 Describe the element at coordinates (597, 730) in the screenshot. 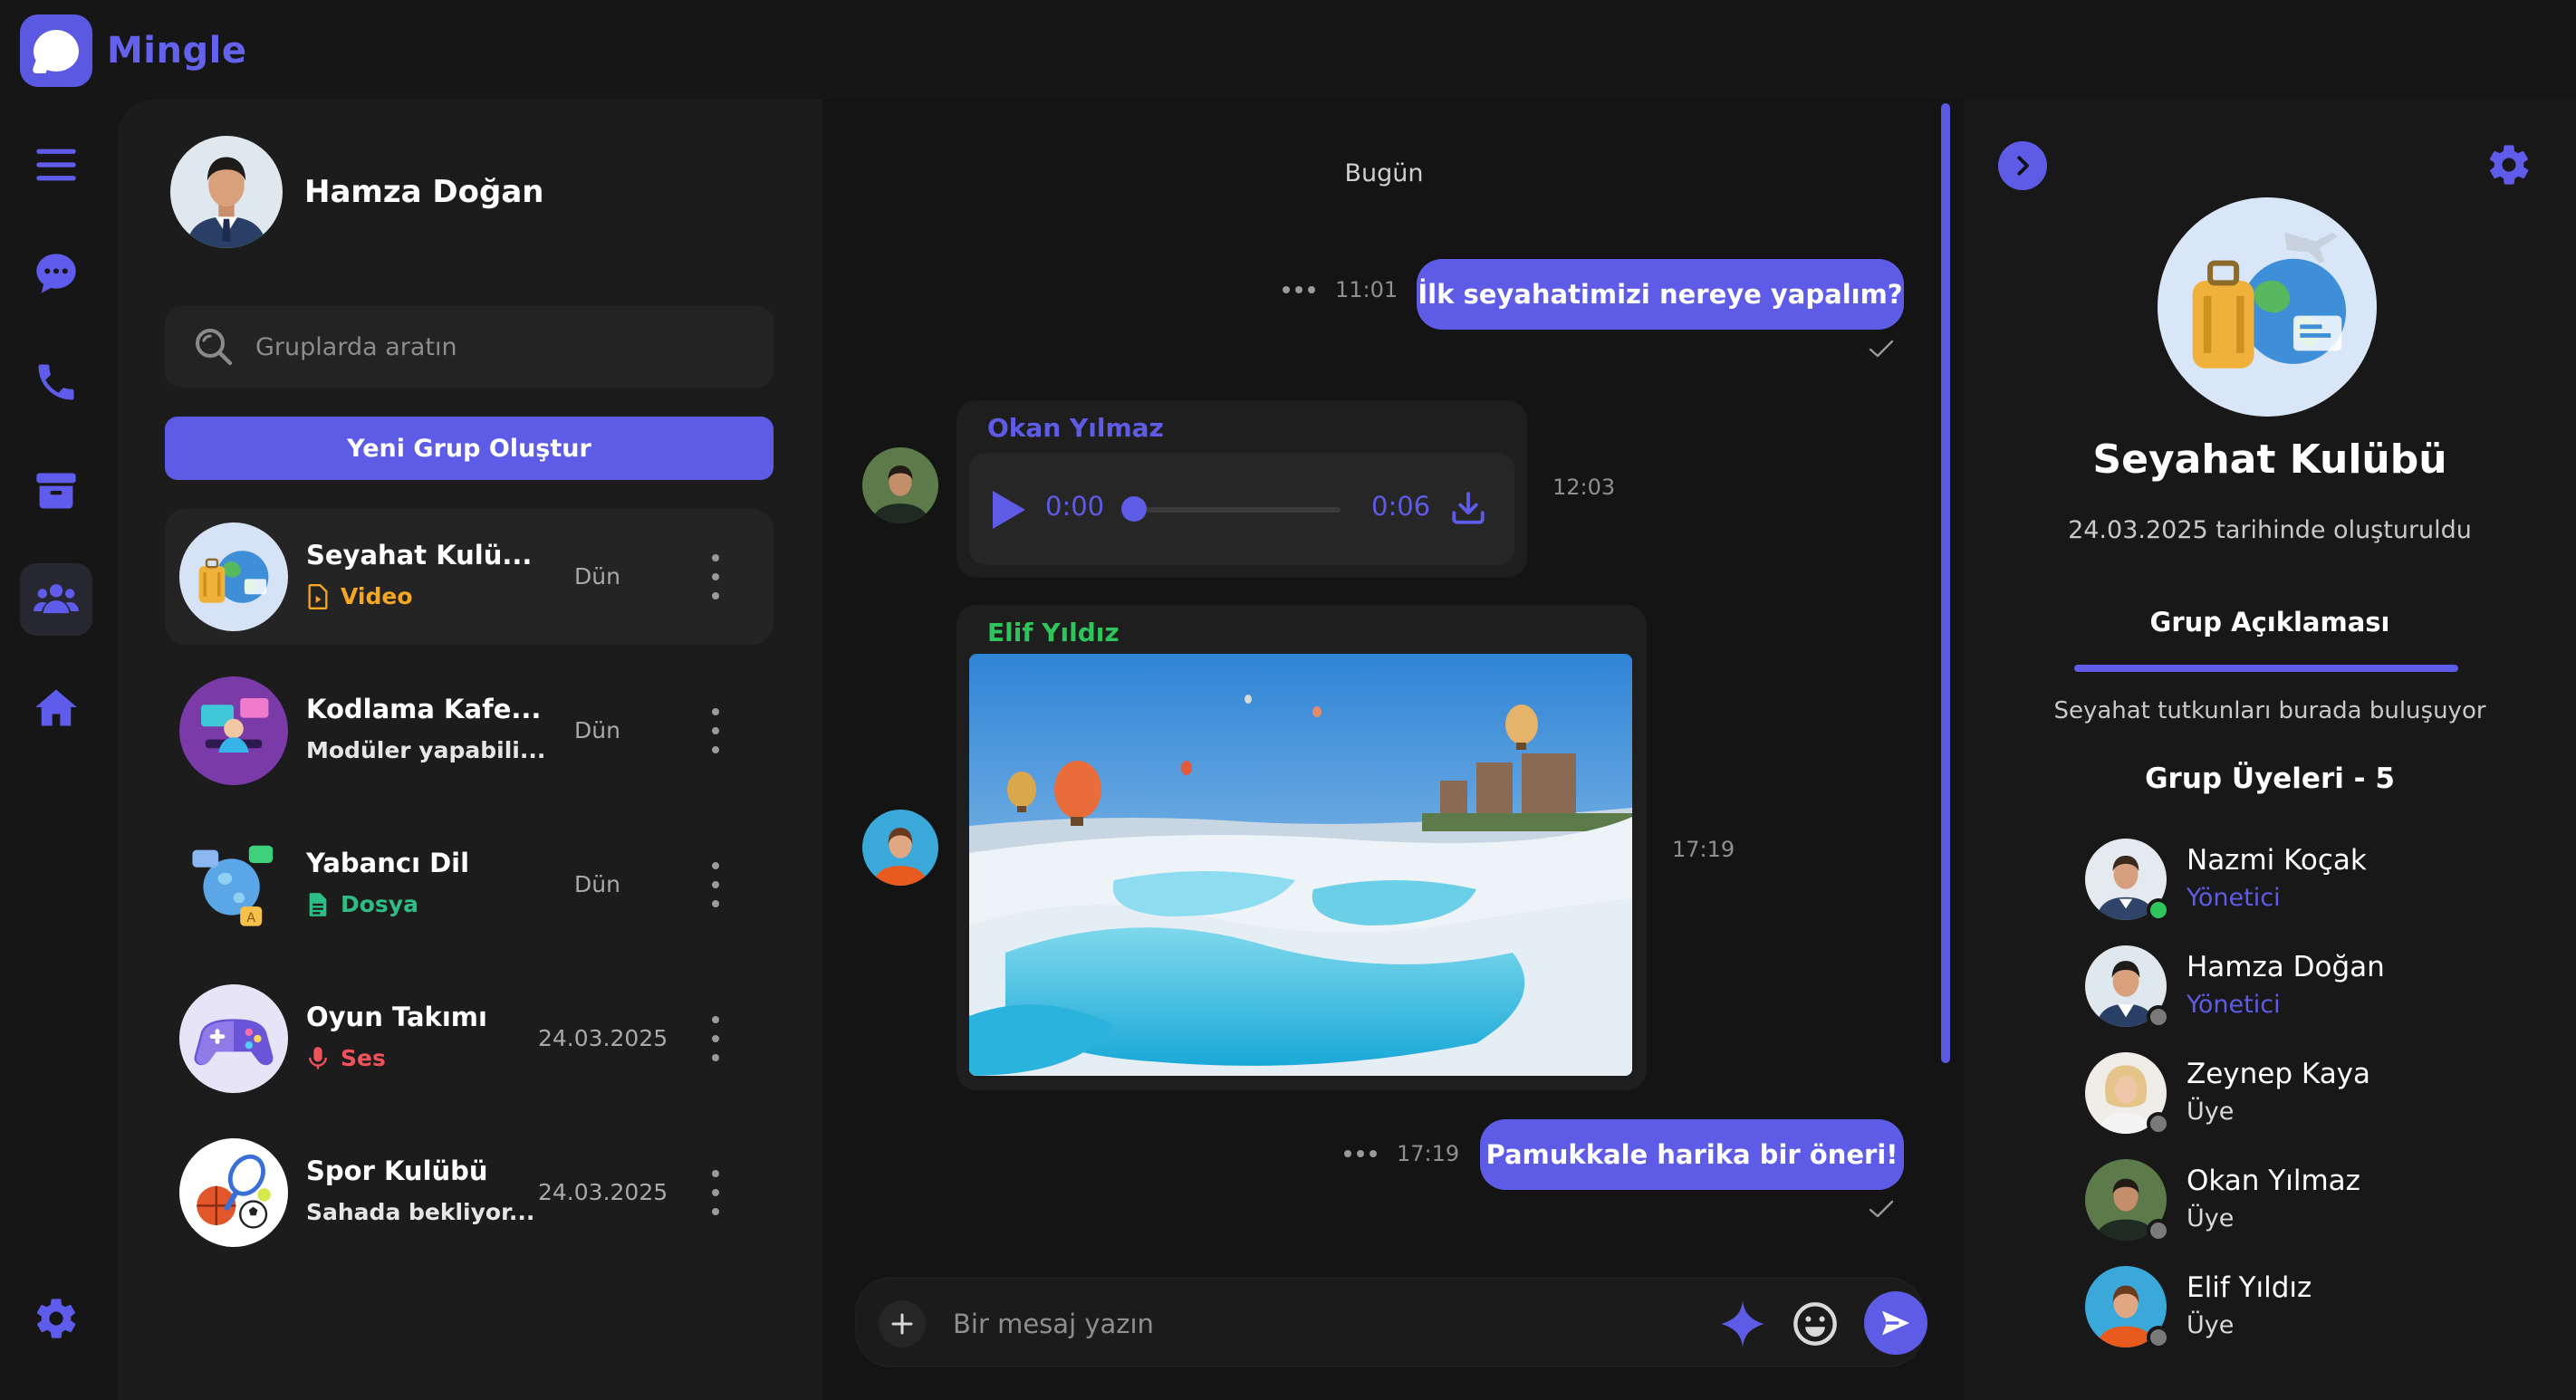

I see `group-time: Dün` at that location.